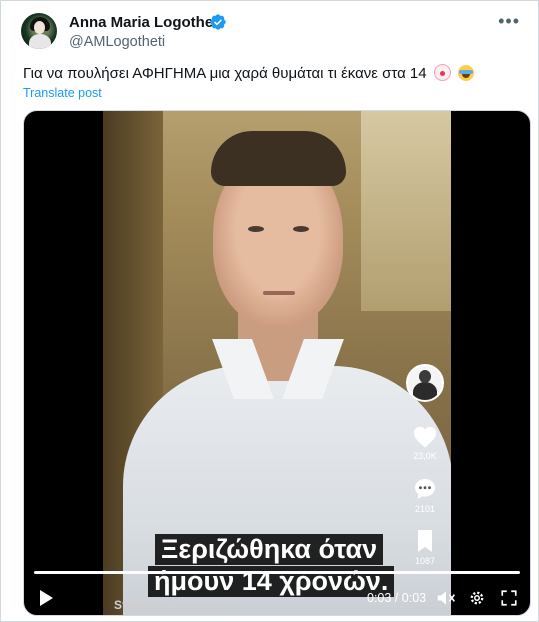 The image size is (539, 622). I want to click on settings-gear-icon, so click(477, 598).